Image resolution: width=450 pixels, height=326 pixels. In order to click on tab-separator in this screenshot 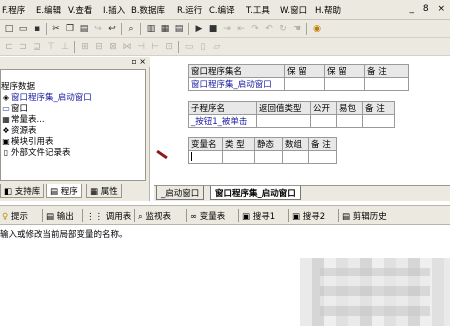, I will do `click(82, 215)`.